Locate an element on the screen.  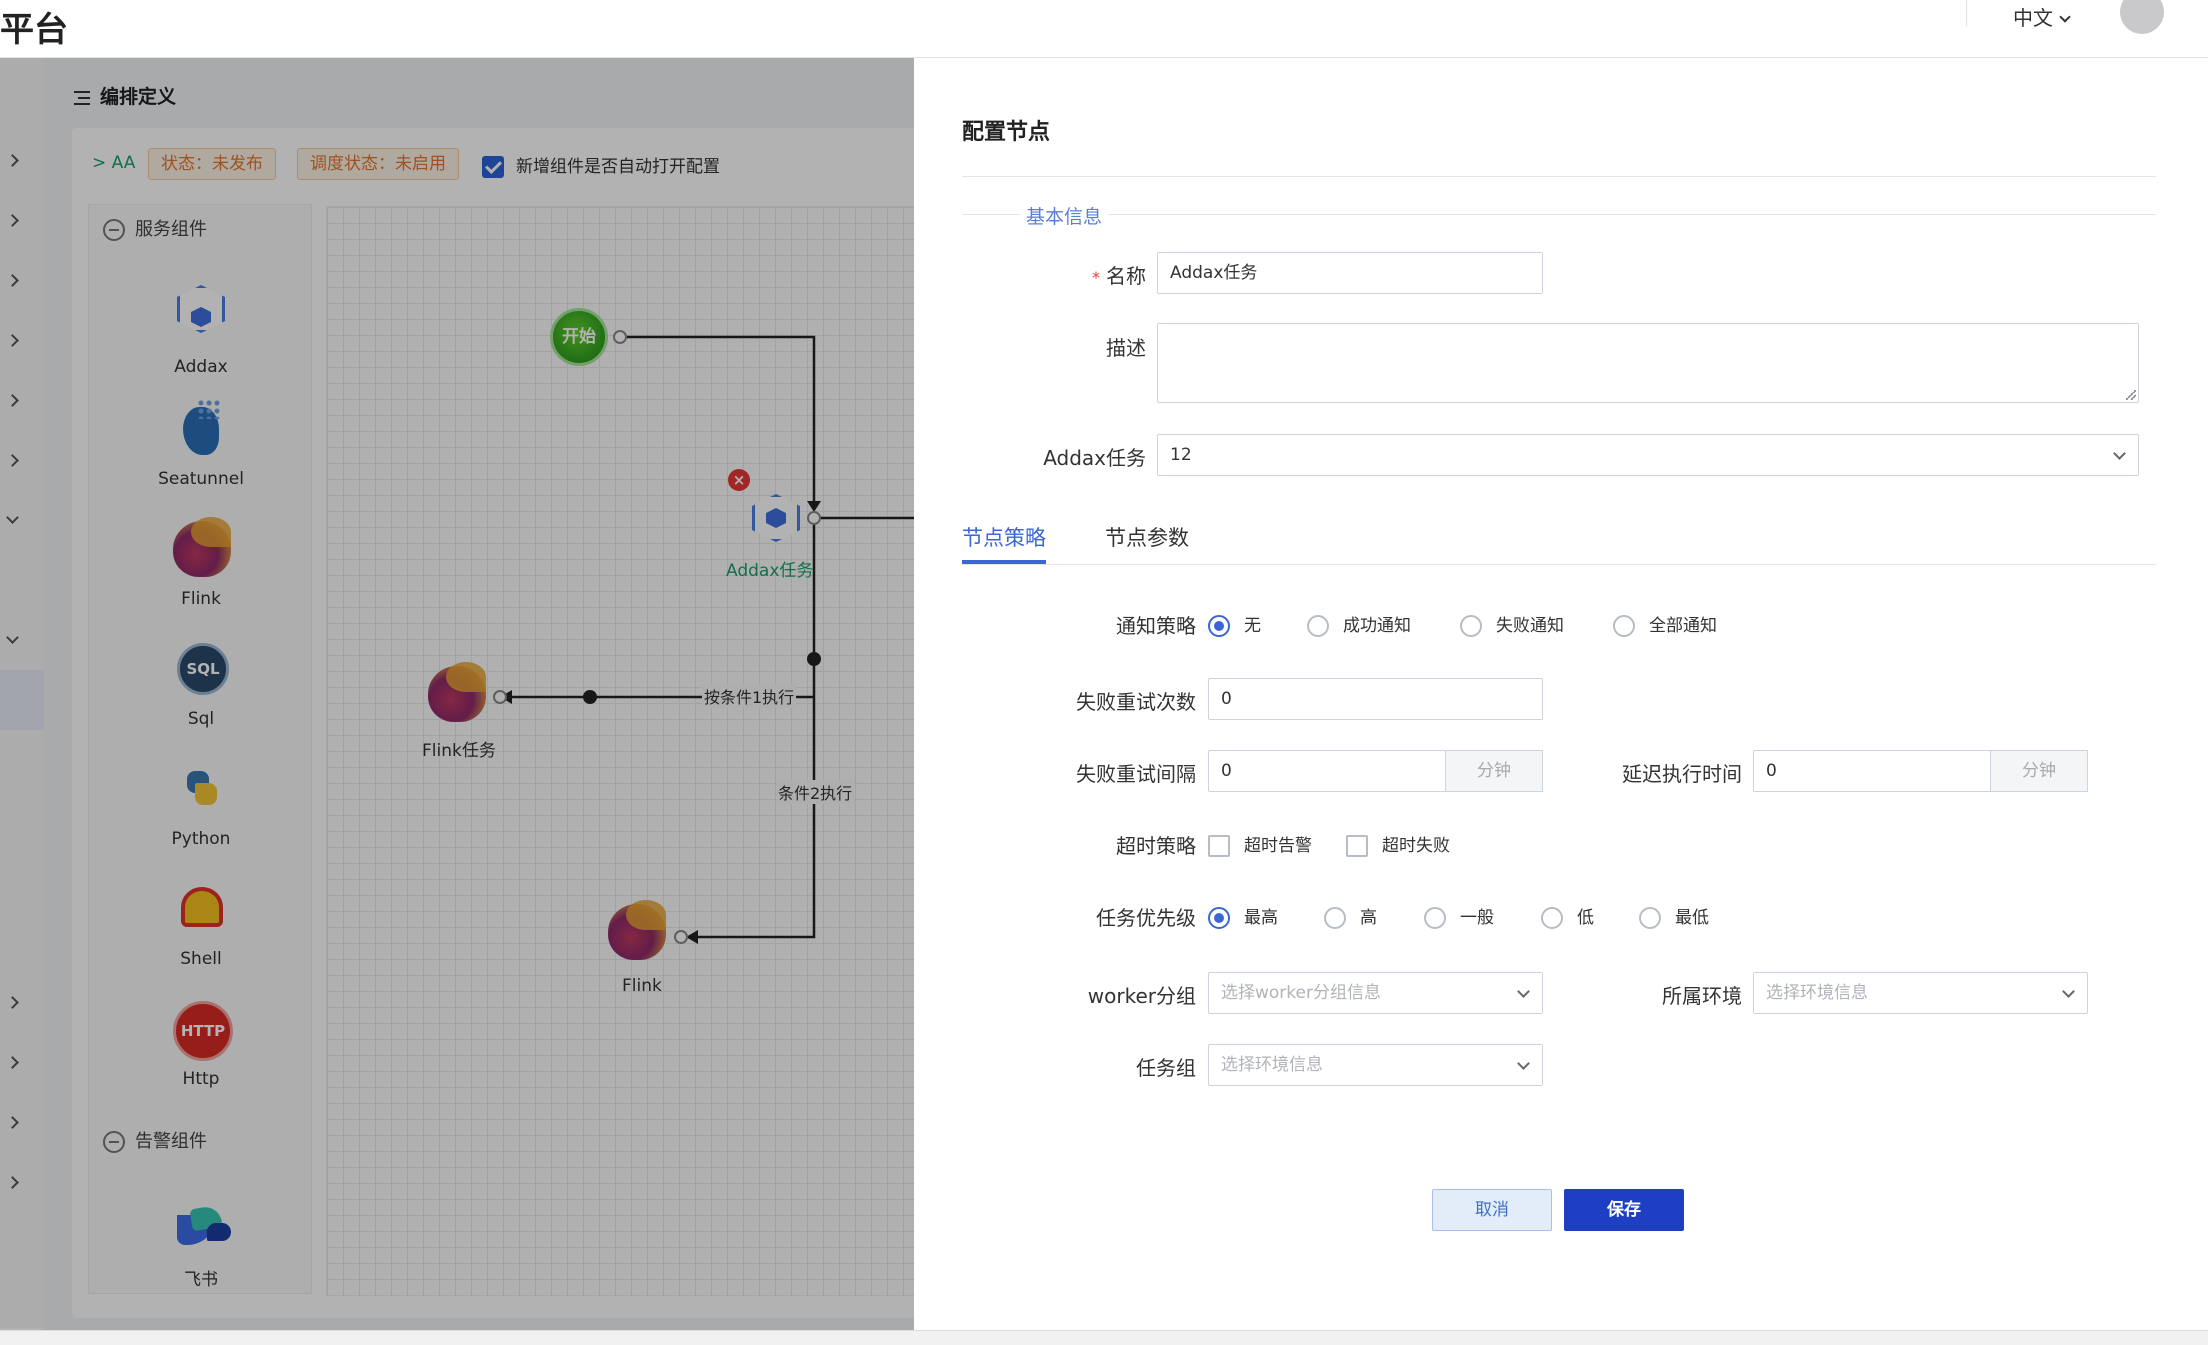
desc-label: 描述 is located at coordinates (1126, 348).